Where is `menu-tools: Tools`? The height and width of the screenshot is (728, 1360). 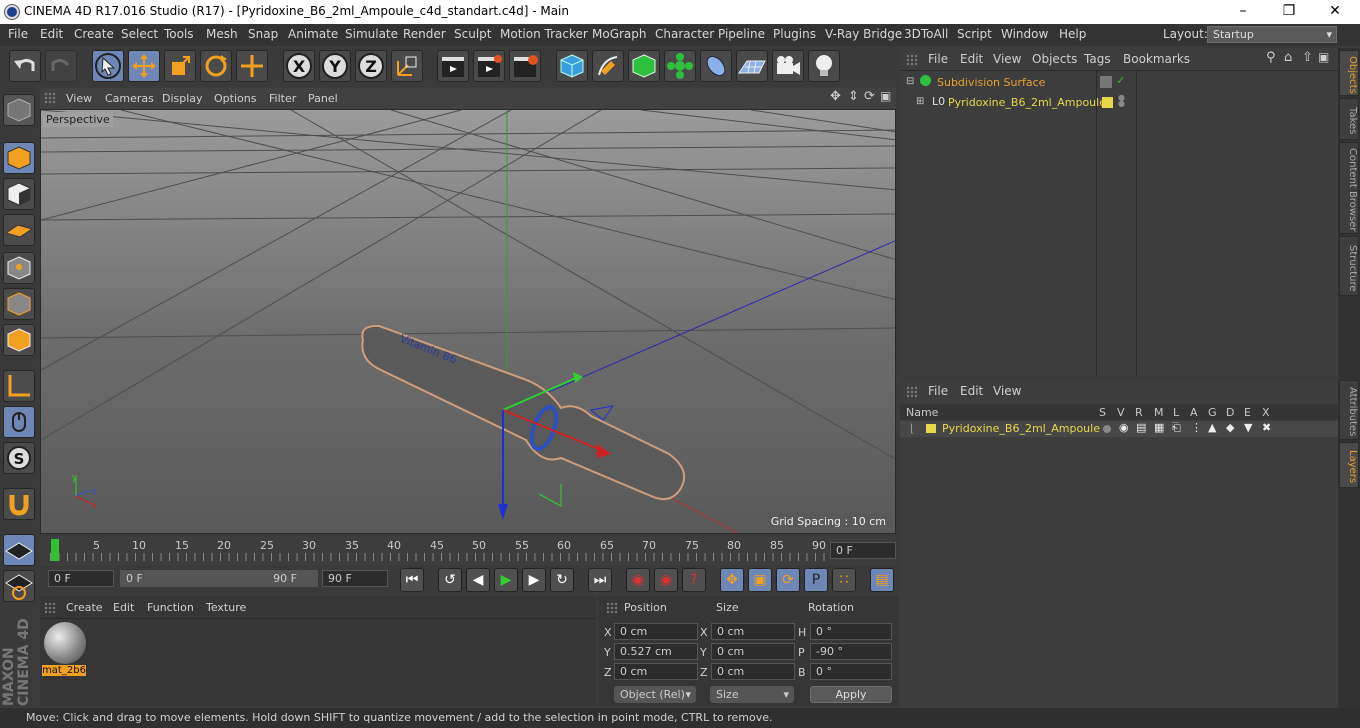
menu-tools: Tools is located at coordinates (179, 34).